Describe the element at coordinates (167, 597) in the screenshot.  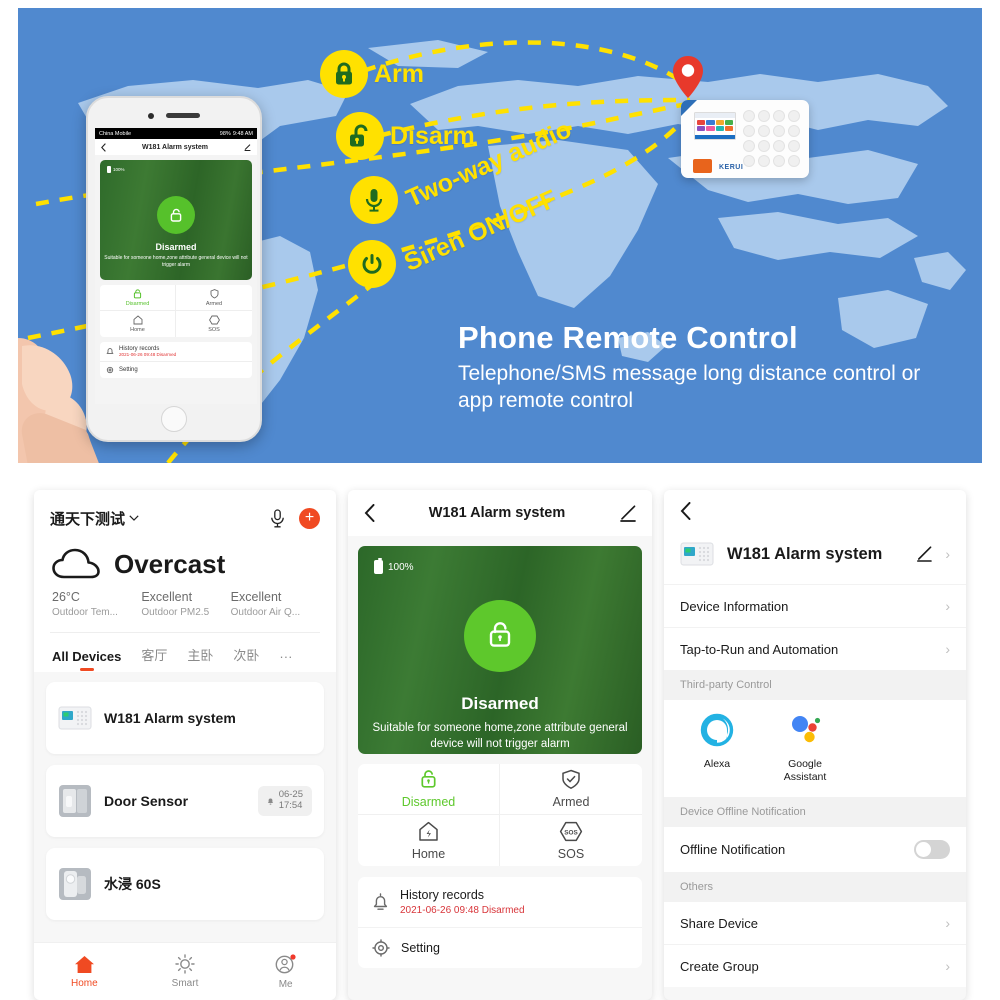
I see `stat-outdoor-pm25-value: Excellent` at that location.